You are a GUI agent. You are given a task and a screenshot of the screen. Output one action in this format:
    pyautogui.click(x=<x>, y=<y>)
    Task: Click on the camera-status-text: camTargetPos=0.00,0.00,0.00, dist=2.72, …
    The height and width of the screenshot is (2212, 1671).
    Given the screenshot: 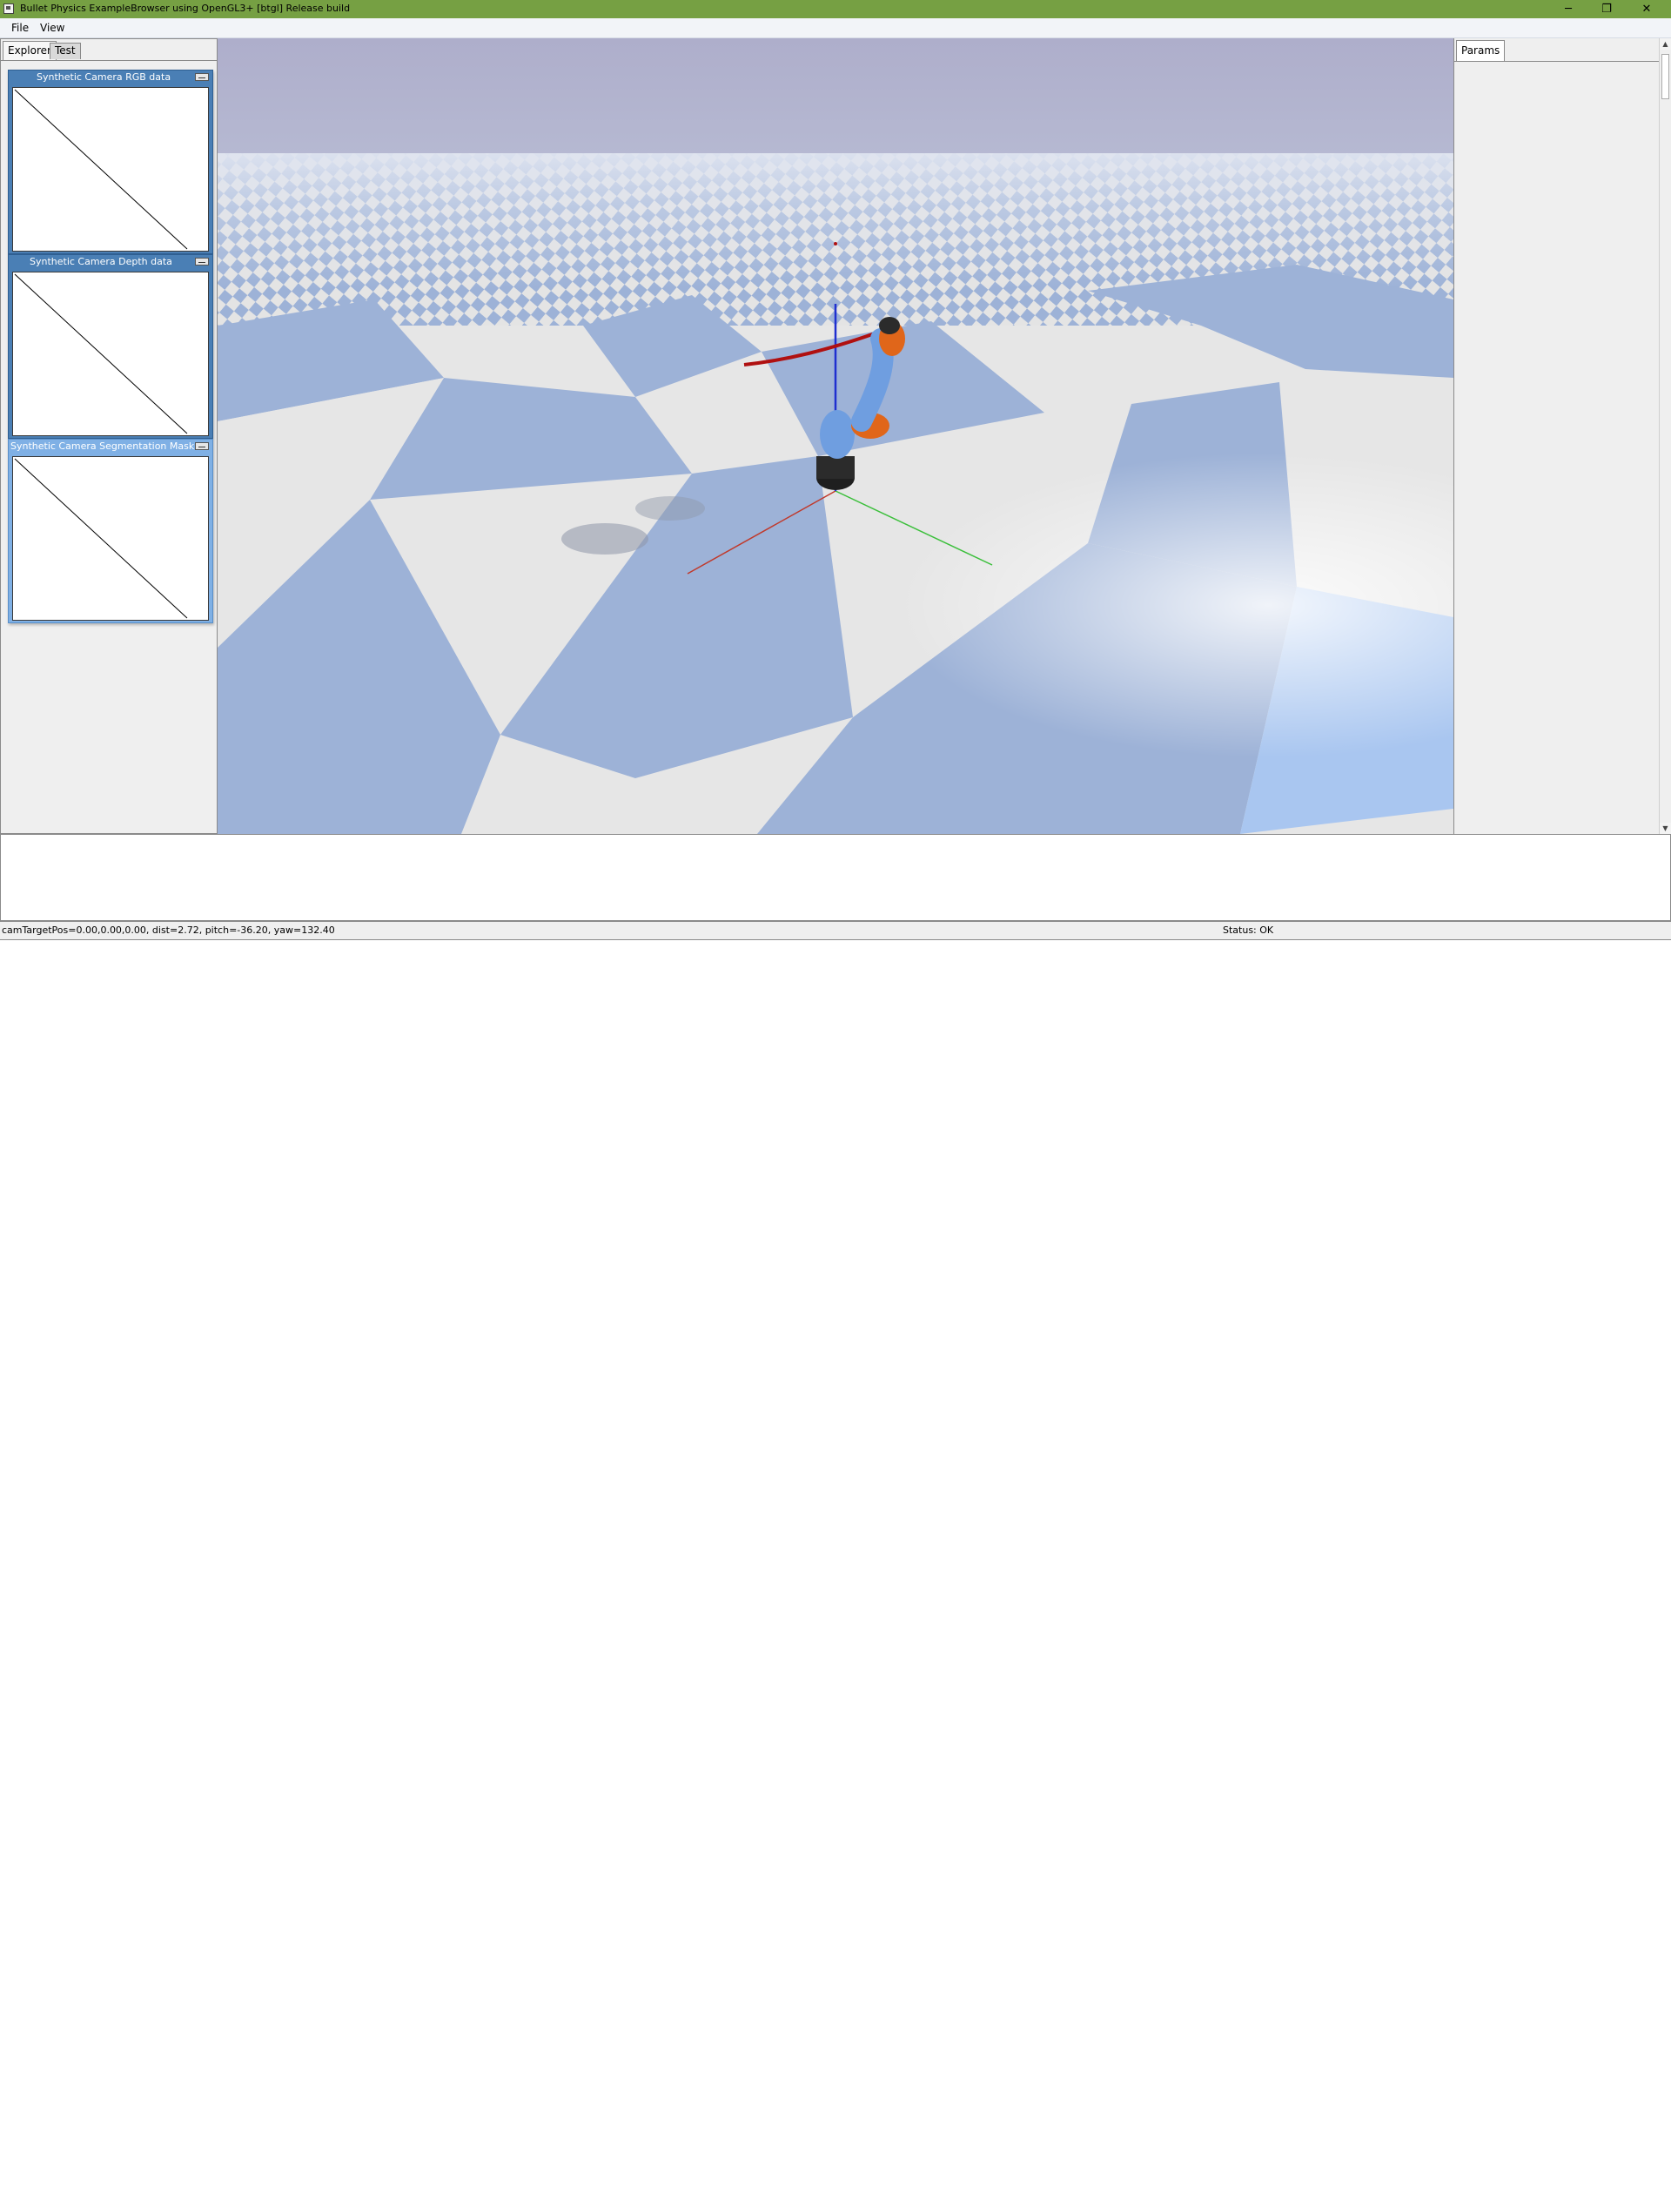 What is the action you would take?
    pyautogui.click(x=169, y=930)
    